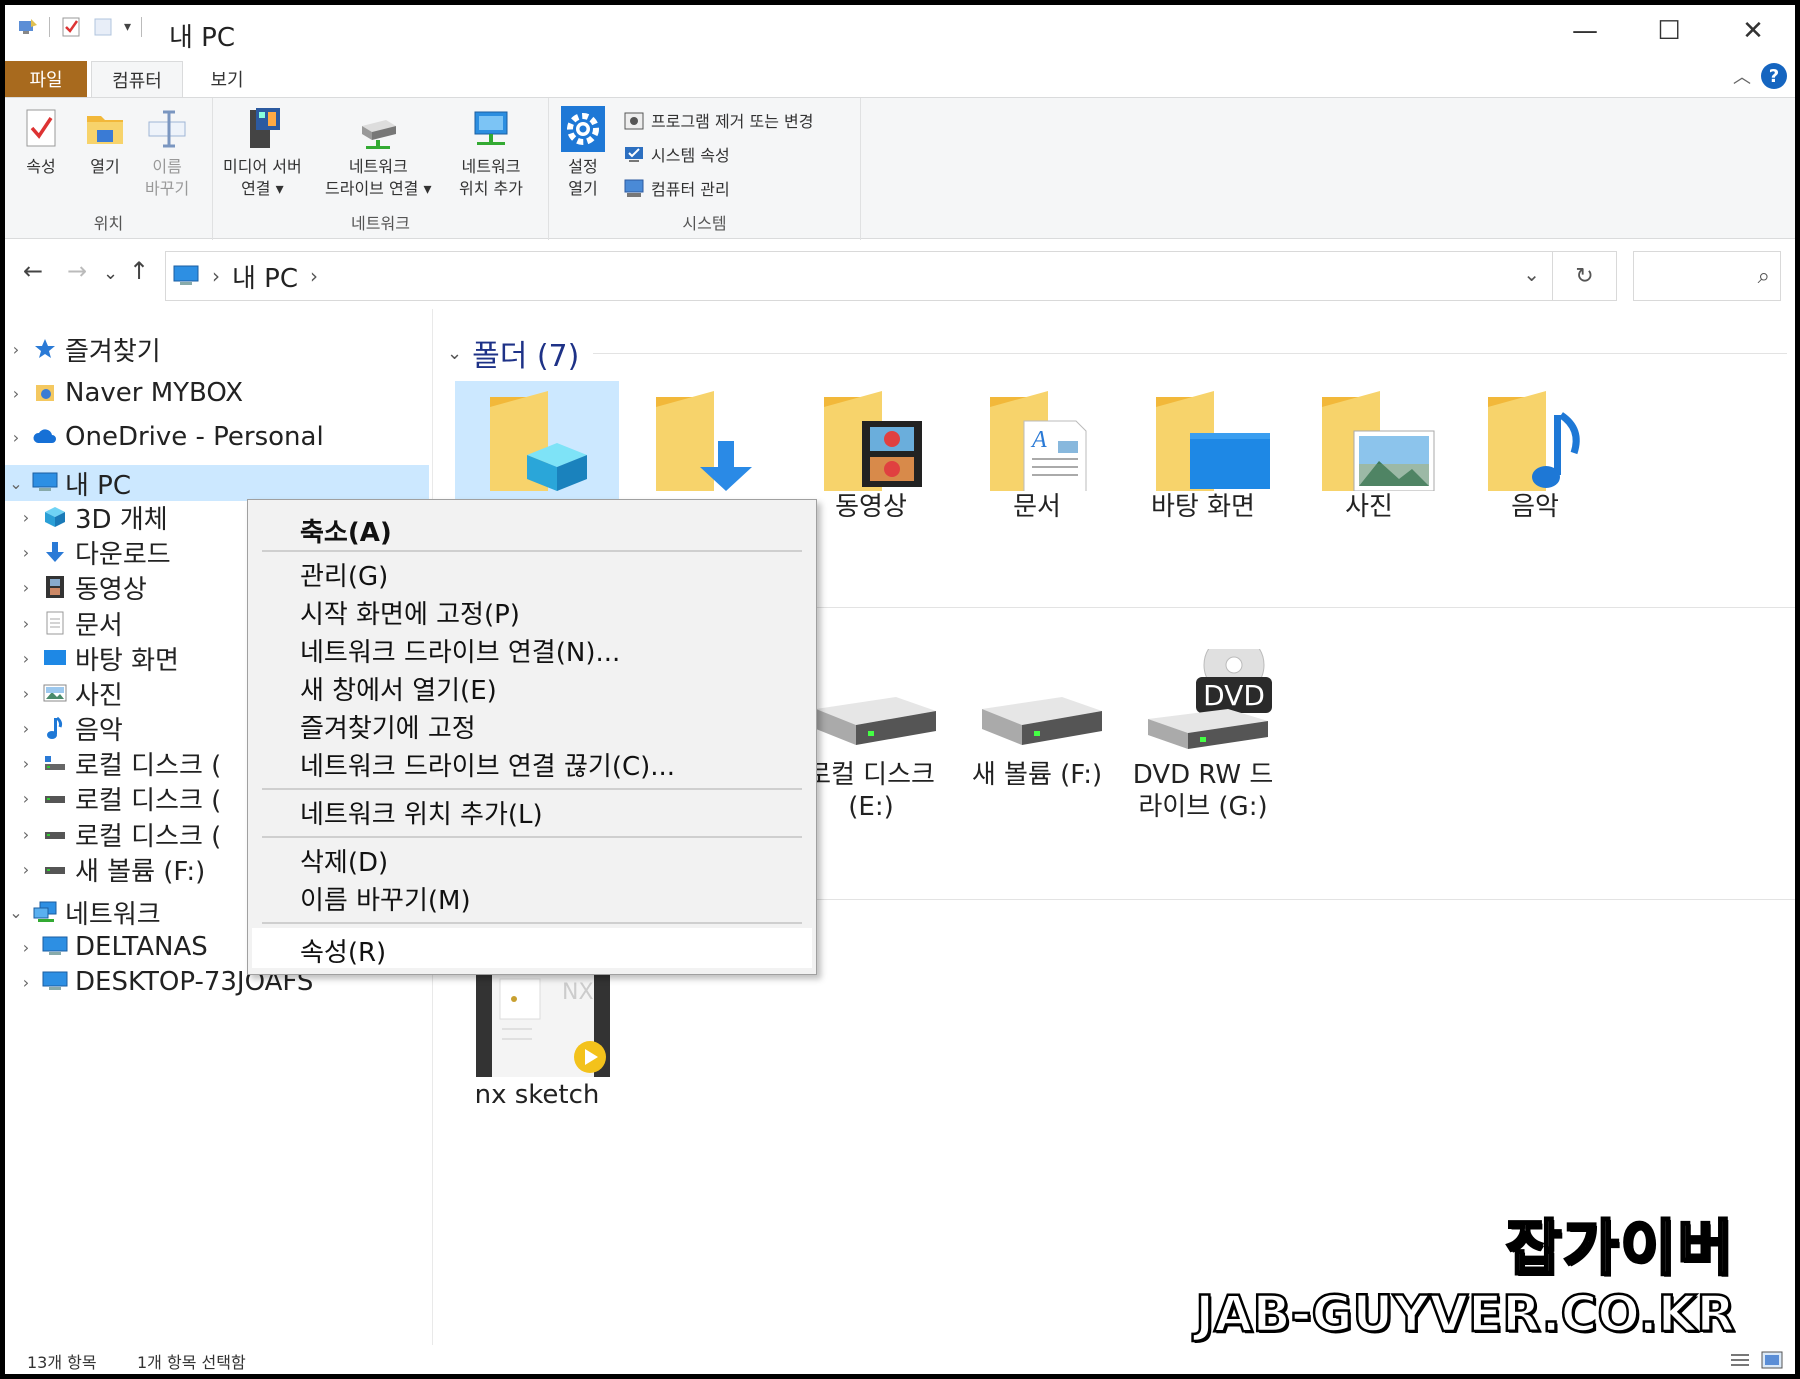 The width and height of the screenshot is (1800, 1379). Describe the element at coordinates (900, 77) in the screenshot. I see `ribbon-tab-strip: 파일 컴퓨터 보기 ︿ ?` at that location.